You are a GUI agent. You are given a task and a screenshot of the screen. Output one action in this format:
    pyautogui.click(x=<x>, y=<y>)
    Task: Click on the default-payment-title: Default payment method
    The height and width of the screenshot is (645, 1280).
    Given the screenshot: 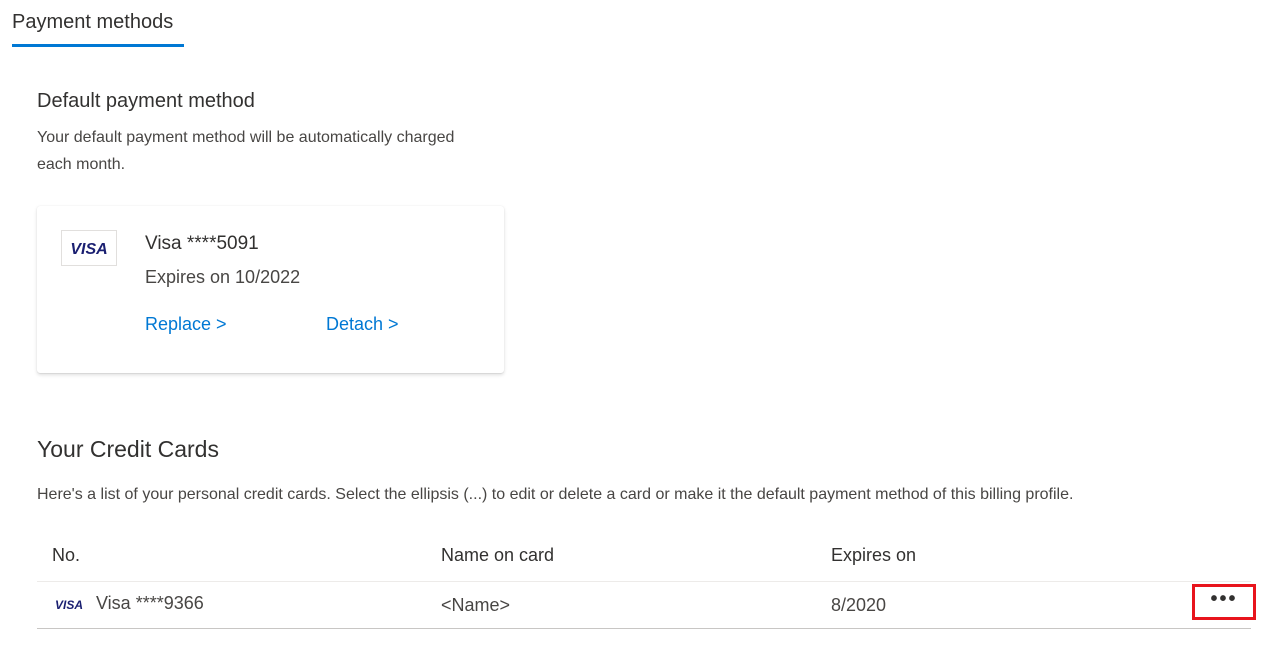 What is the action you would take?
    pyautogui.click(x=146, y=101)
    